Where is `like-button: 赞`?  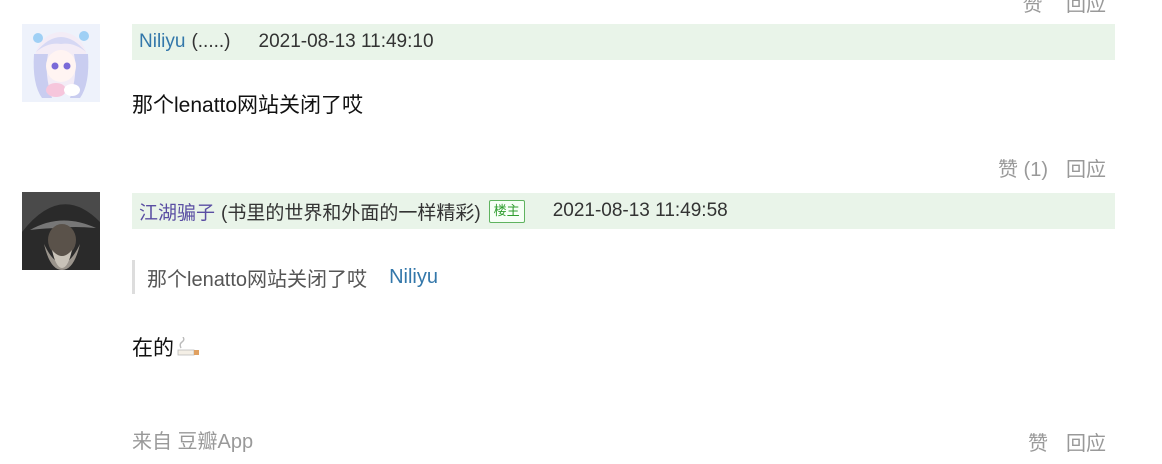
like-button: 赞 is located at coordinates (1038, 441).